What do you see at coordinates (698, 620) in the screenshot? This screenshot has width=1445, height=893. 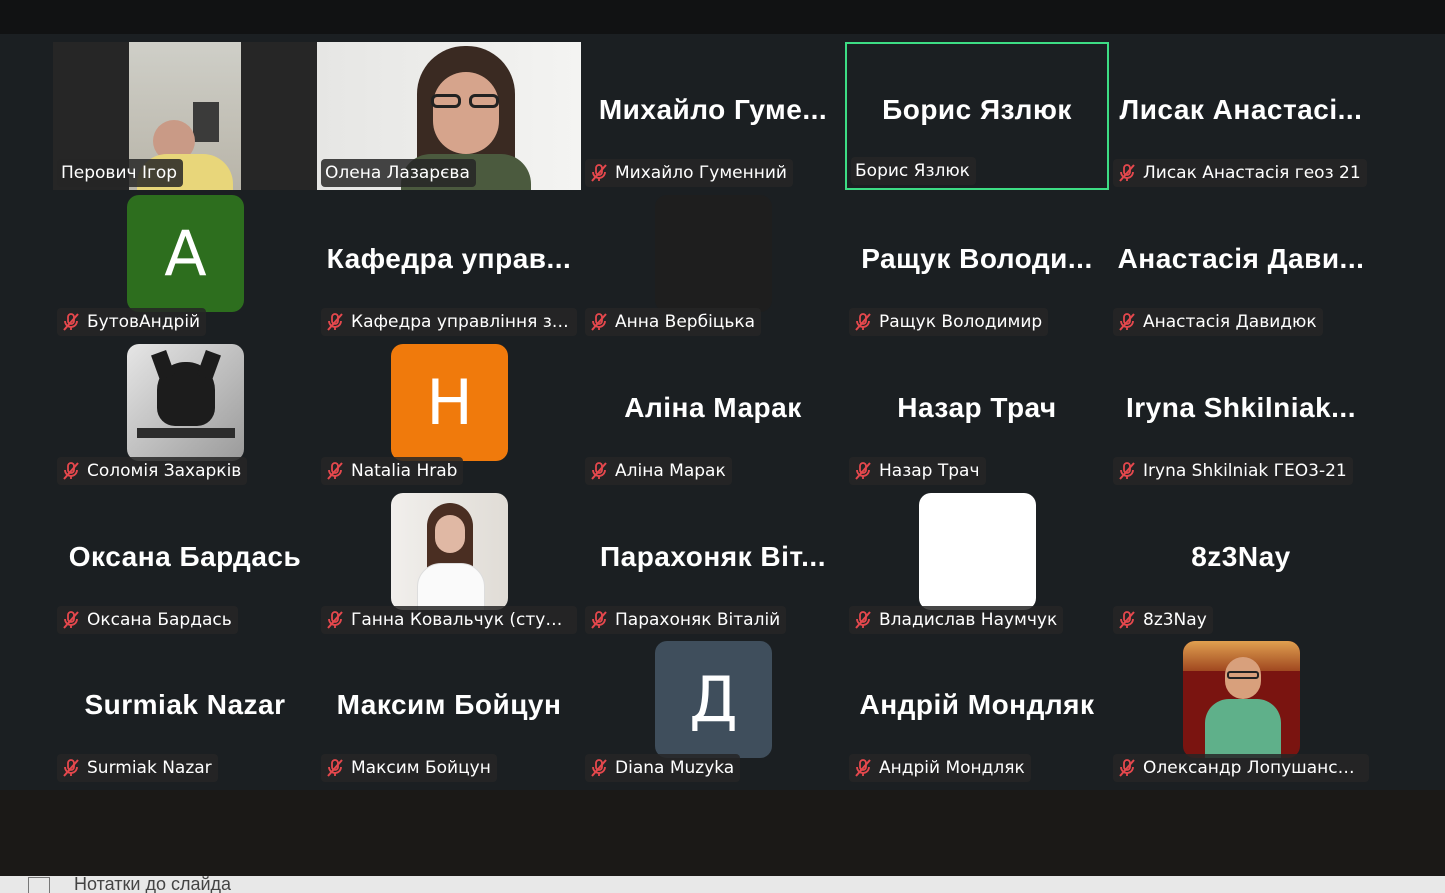 I see `participant-name: Парахоняк Віталій` at bounding box center [698, 620].